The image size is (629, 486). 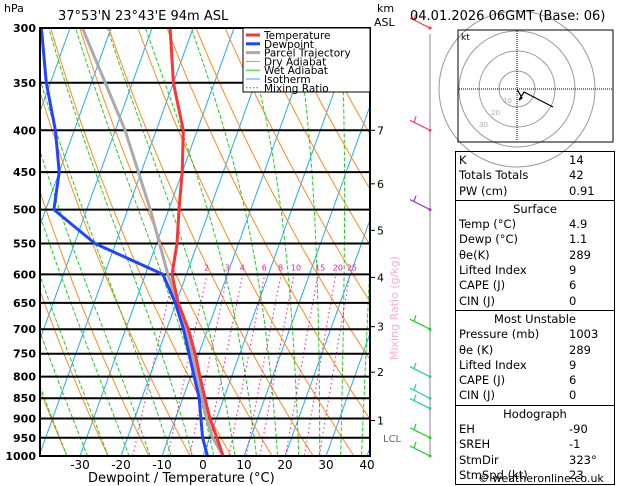 What do you see at coordinates (296, 267) in the screenshot?
I see `mixing-ratio-tick-label: 10` at bounding box center [296, 267].